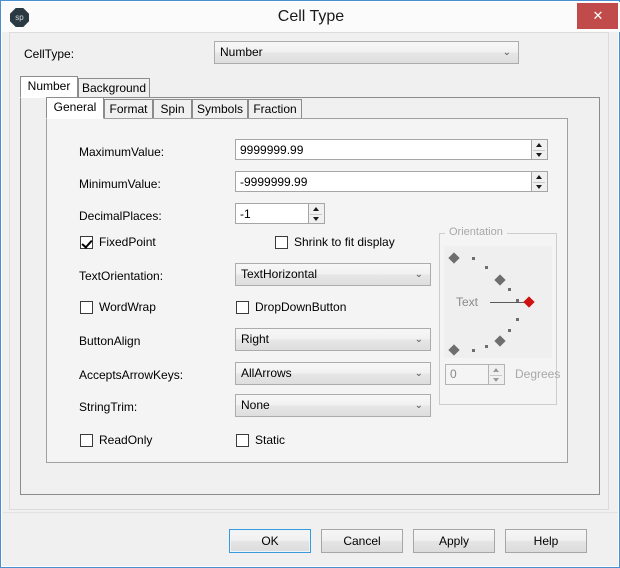 This screenshot has height=568, width=620. Describe the element at coordinates (126, 440) in the screenshot. I see `read-only-label: ReadOnly` at that location.